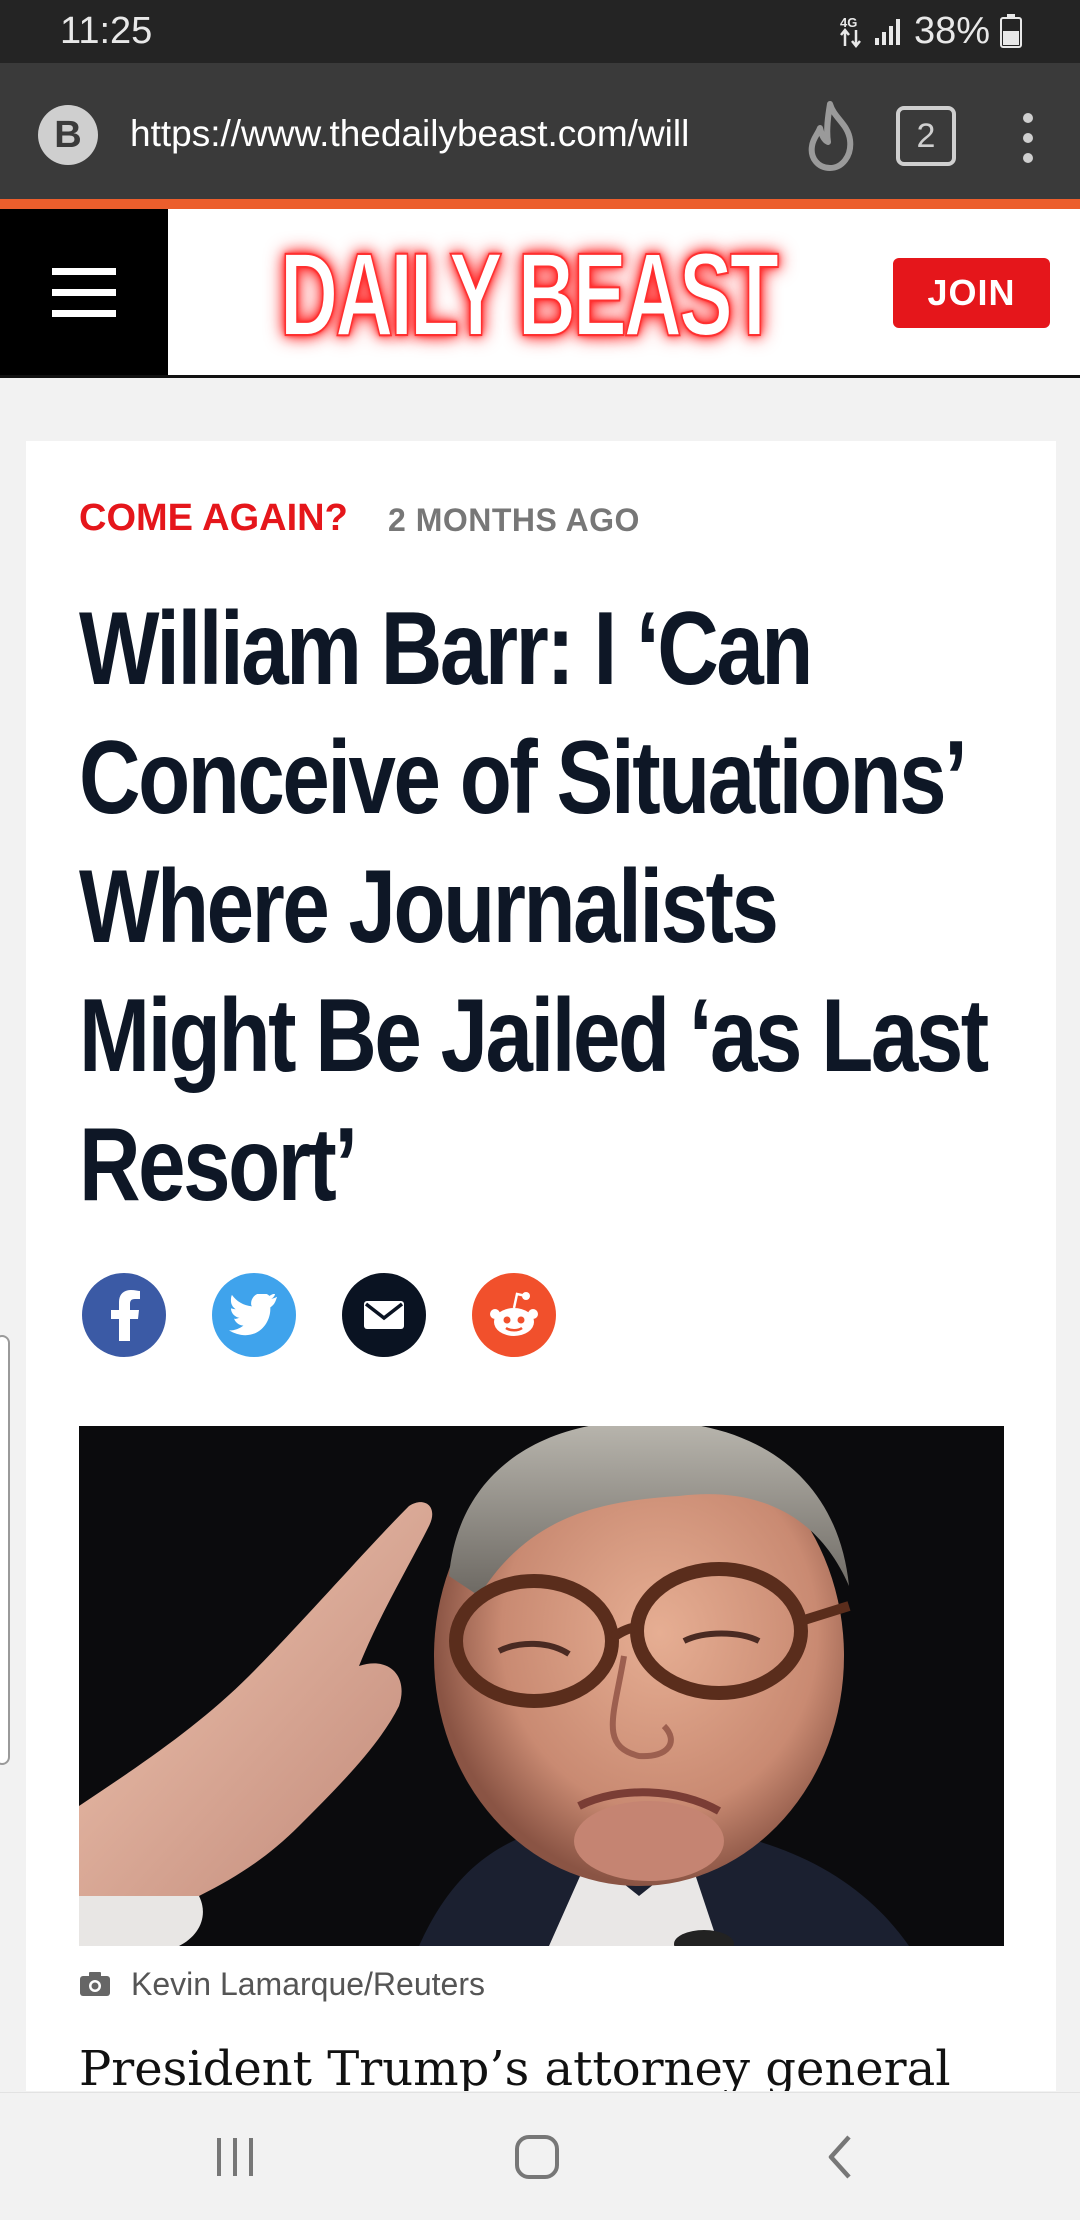 The width and height of the screenshot is (1080, 2220). Describe the element at coordinates (515, 2066) in the screenshot. I see `article-body: President Trump’s attorney general` at that location.